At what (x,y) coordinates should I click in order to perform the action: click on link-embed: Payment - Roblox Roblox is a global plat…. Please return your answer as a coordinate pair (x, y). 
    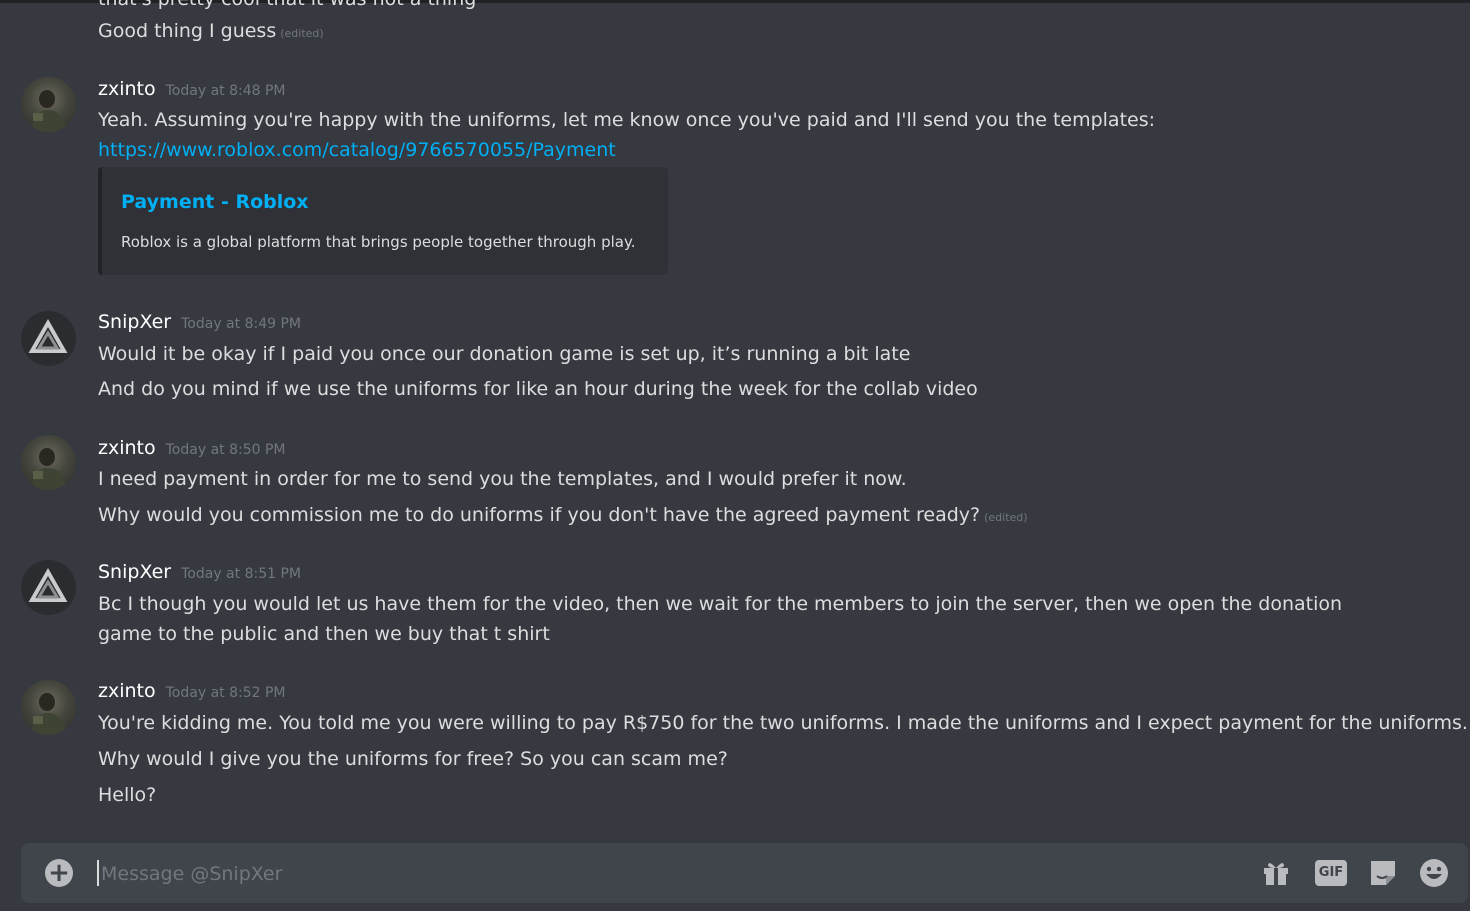
    Looking at the image, I should click on (383, 221).